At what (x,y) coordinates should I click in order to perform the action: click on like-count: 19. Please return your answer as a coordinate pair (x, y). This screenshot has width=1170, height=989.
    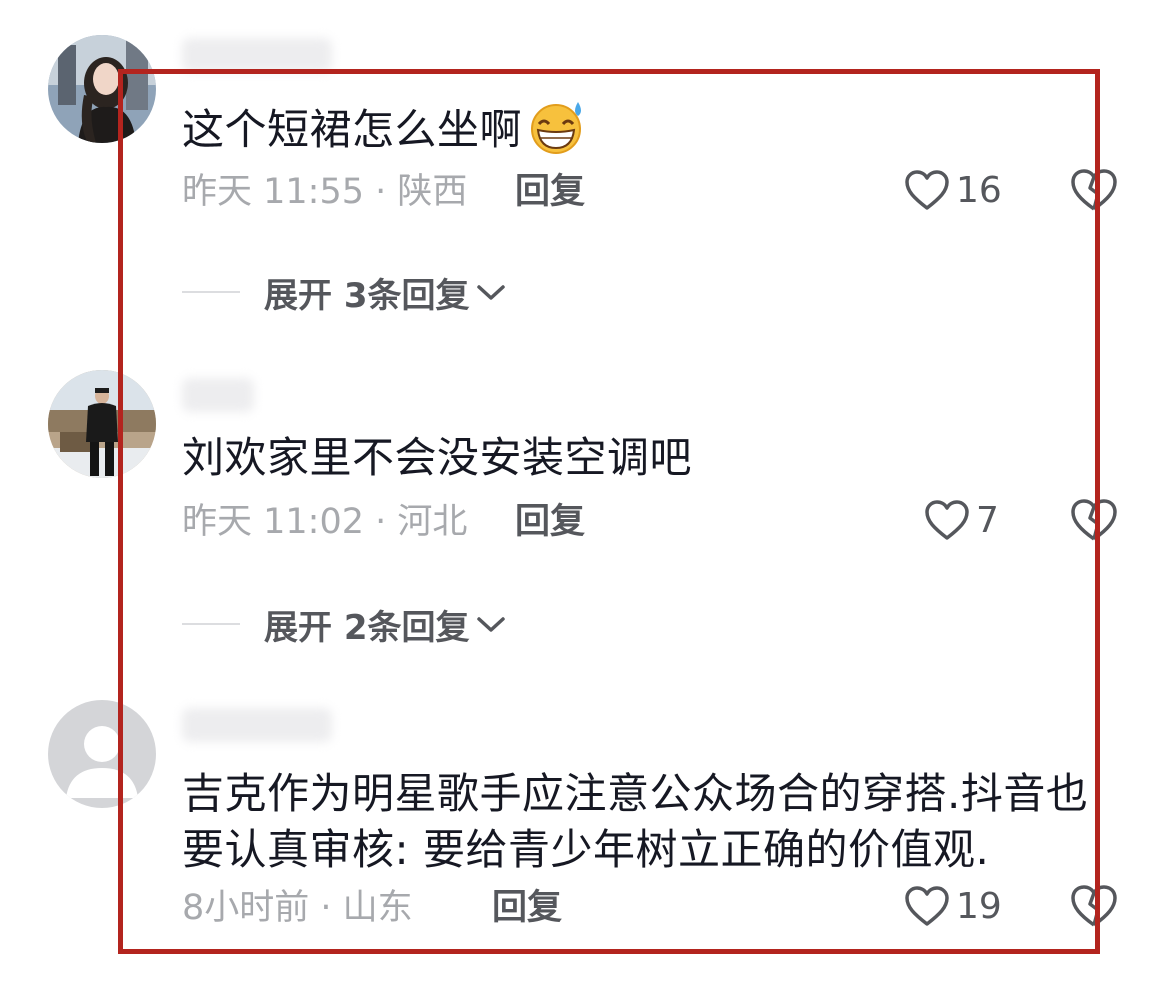
    Looking at the image, I should click on (979, 906).